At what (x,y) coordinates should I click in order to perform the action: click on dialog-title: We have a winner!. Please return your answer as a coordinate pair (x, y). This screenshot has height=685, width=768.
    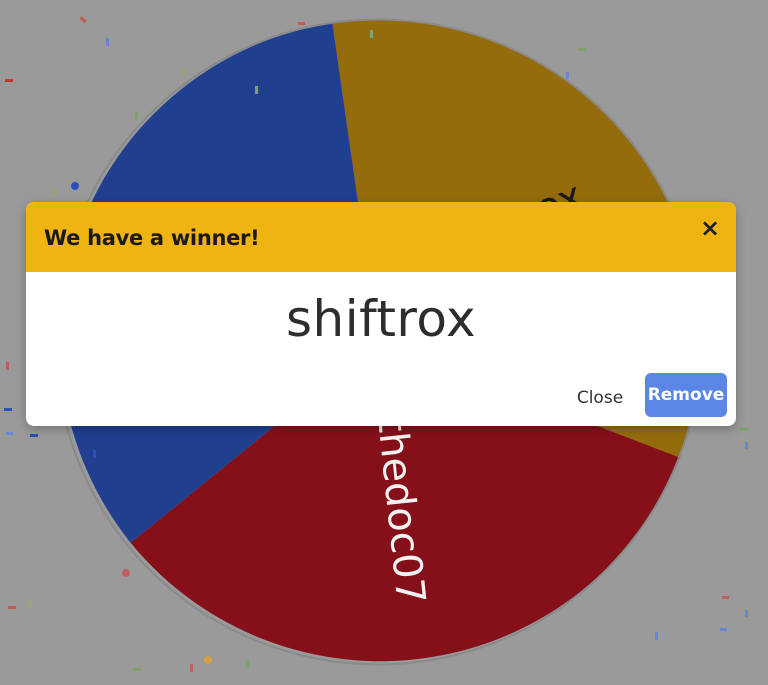
    Looking at the image, I should click on (152, 238).